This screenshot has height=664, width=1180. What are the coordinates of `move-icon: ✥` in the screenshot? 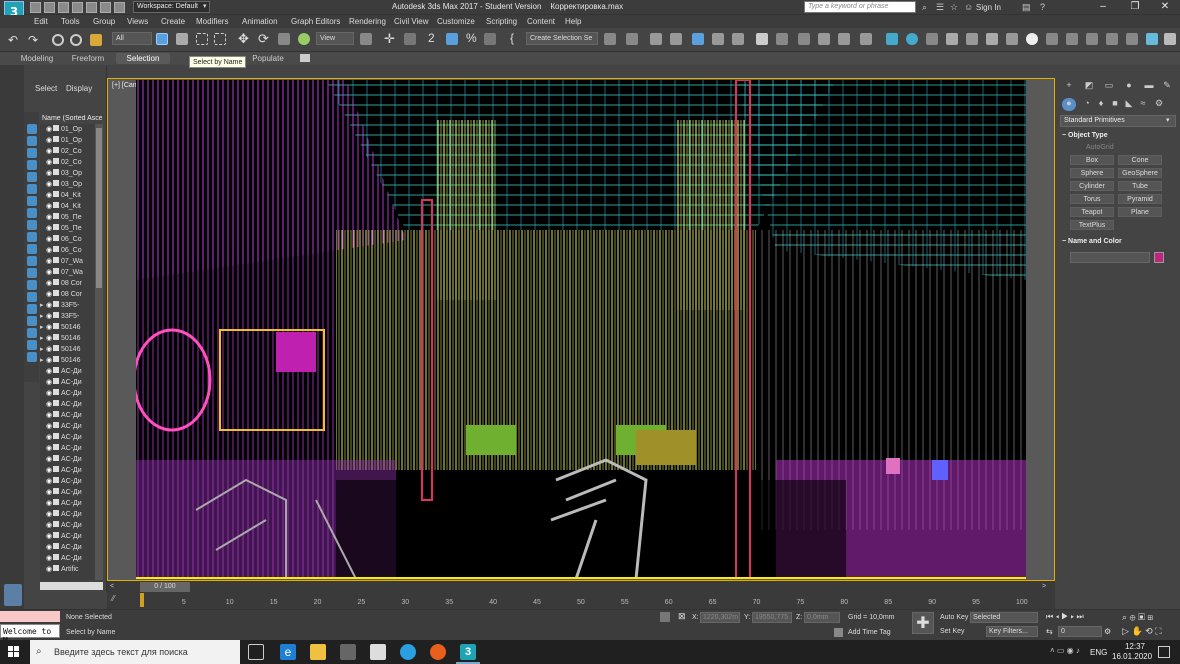 It's located at (244, 38).